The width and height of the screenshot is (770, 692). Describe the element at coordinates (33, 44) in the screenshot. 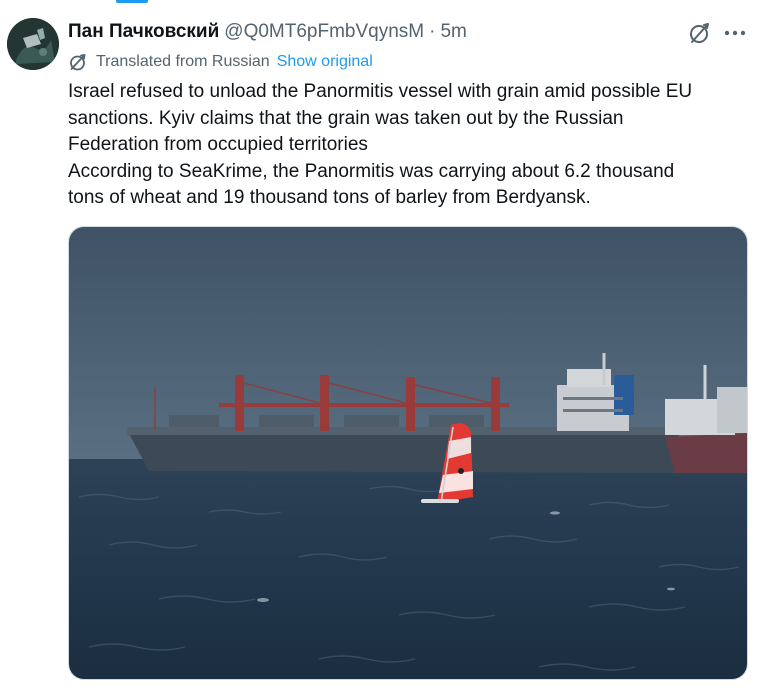

I see `avatar` at that location.